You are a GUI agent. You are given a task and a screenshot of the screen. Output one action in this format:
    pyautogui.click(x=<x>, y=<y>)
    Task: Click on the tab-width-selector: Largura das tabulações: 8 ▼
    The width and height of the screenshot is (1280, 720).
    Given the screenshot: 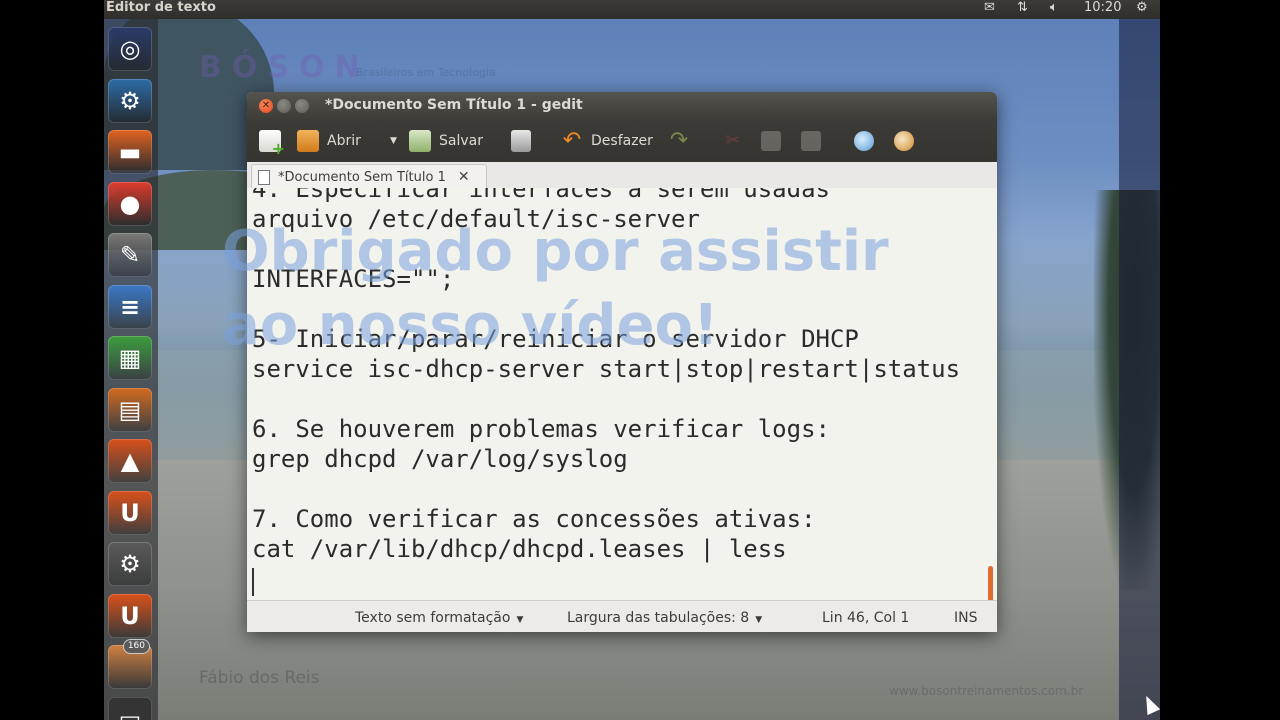 What is the action you would take?
    pyautogui.click(x=664, y=618)
    